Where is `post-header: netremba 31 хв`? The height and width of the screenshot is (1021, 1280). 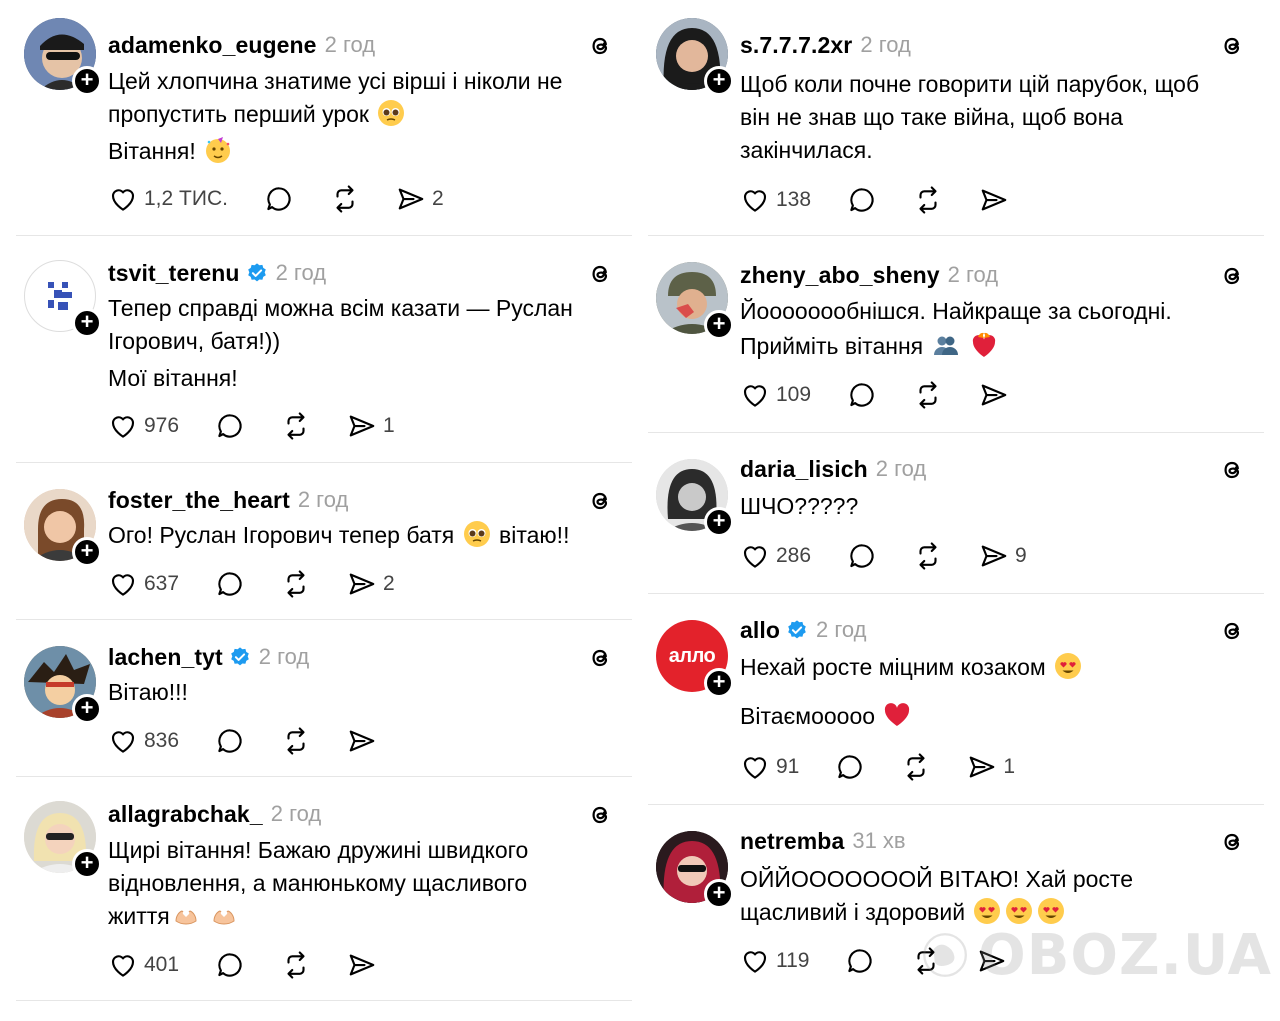 post-header: netremba 31 хв is located at coordinates (823, 841).